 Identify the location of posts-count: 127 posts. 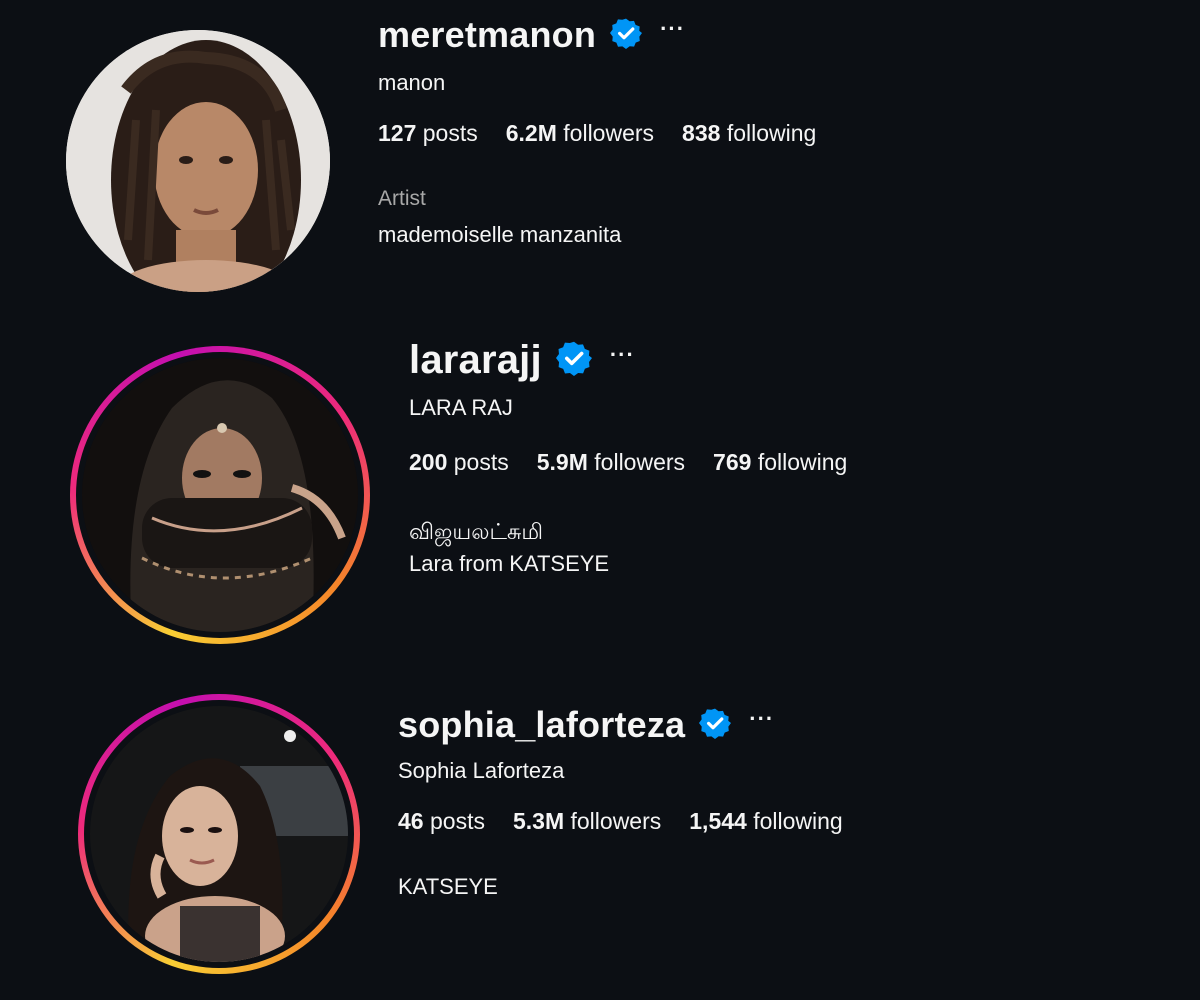
(428, 133).